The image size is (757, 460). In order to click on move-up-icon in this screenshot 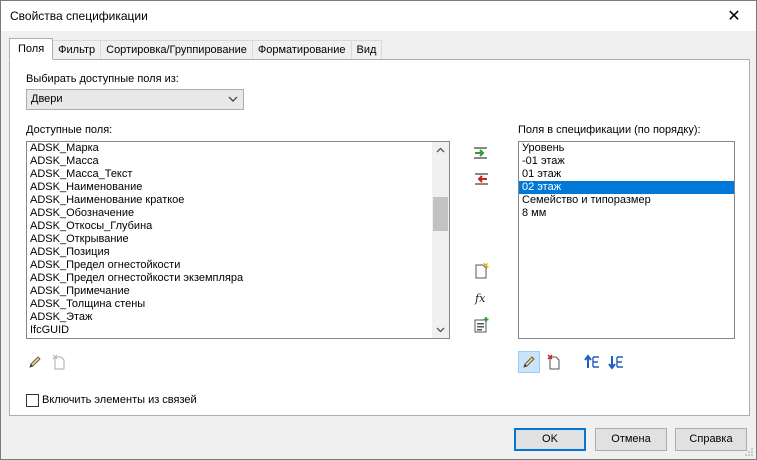, I will do `click(591, 361)`.